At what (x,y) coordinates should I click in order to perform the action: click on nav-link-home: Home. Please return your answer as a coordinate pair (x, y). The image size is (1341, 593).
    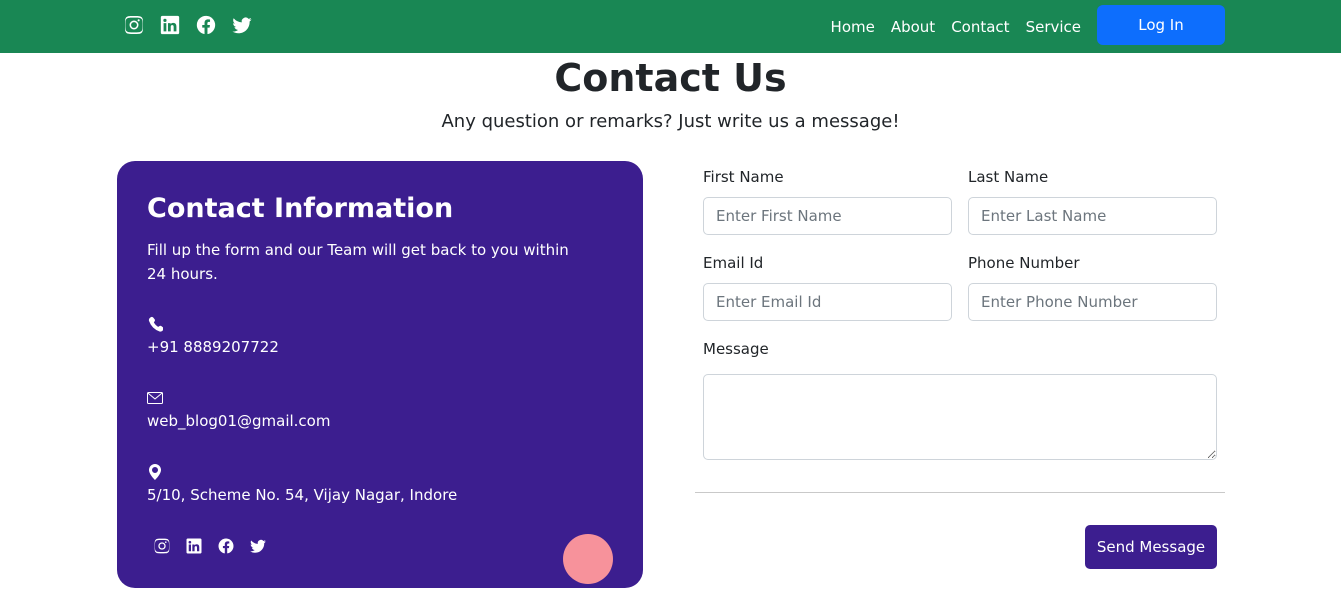
    Looking at the image, I should click on (853, 27).